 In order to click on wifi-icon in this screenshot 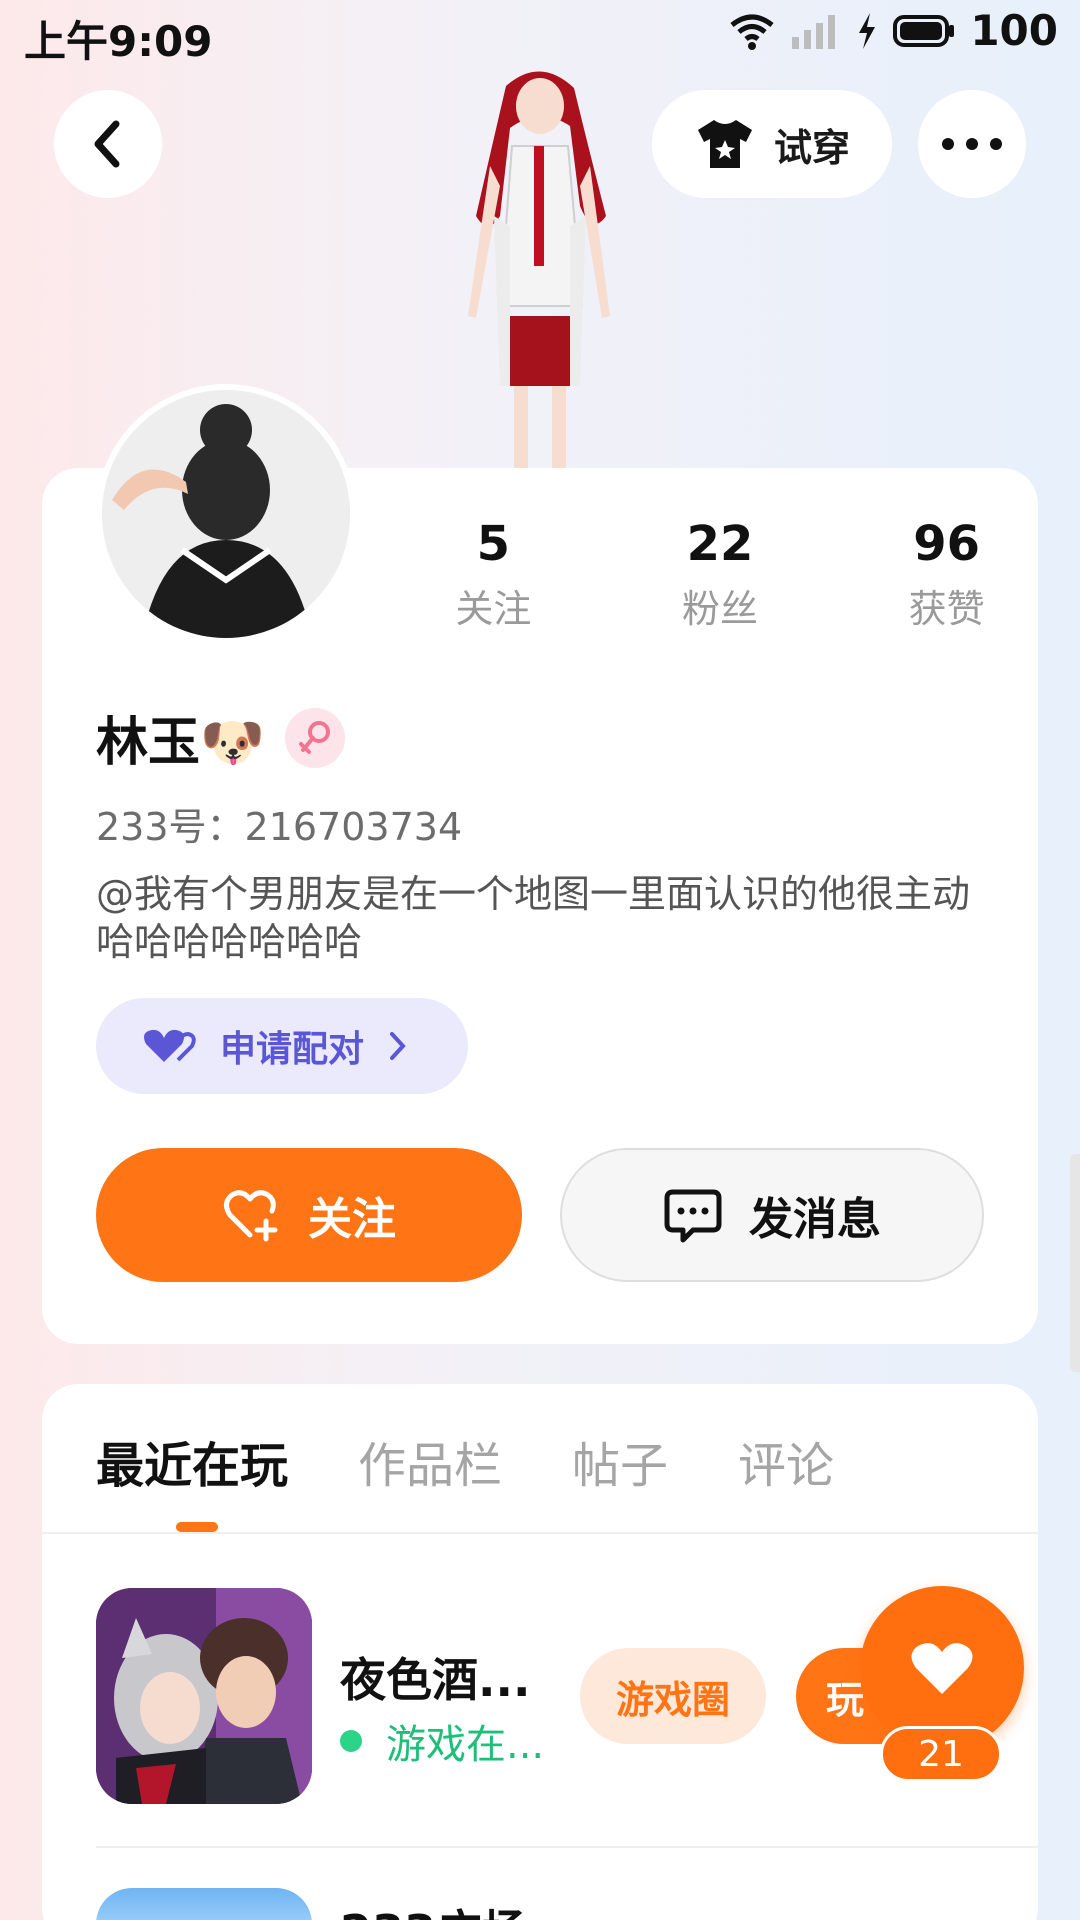, I will do `click(752, 32)`.